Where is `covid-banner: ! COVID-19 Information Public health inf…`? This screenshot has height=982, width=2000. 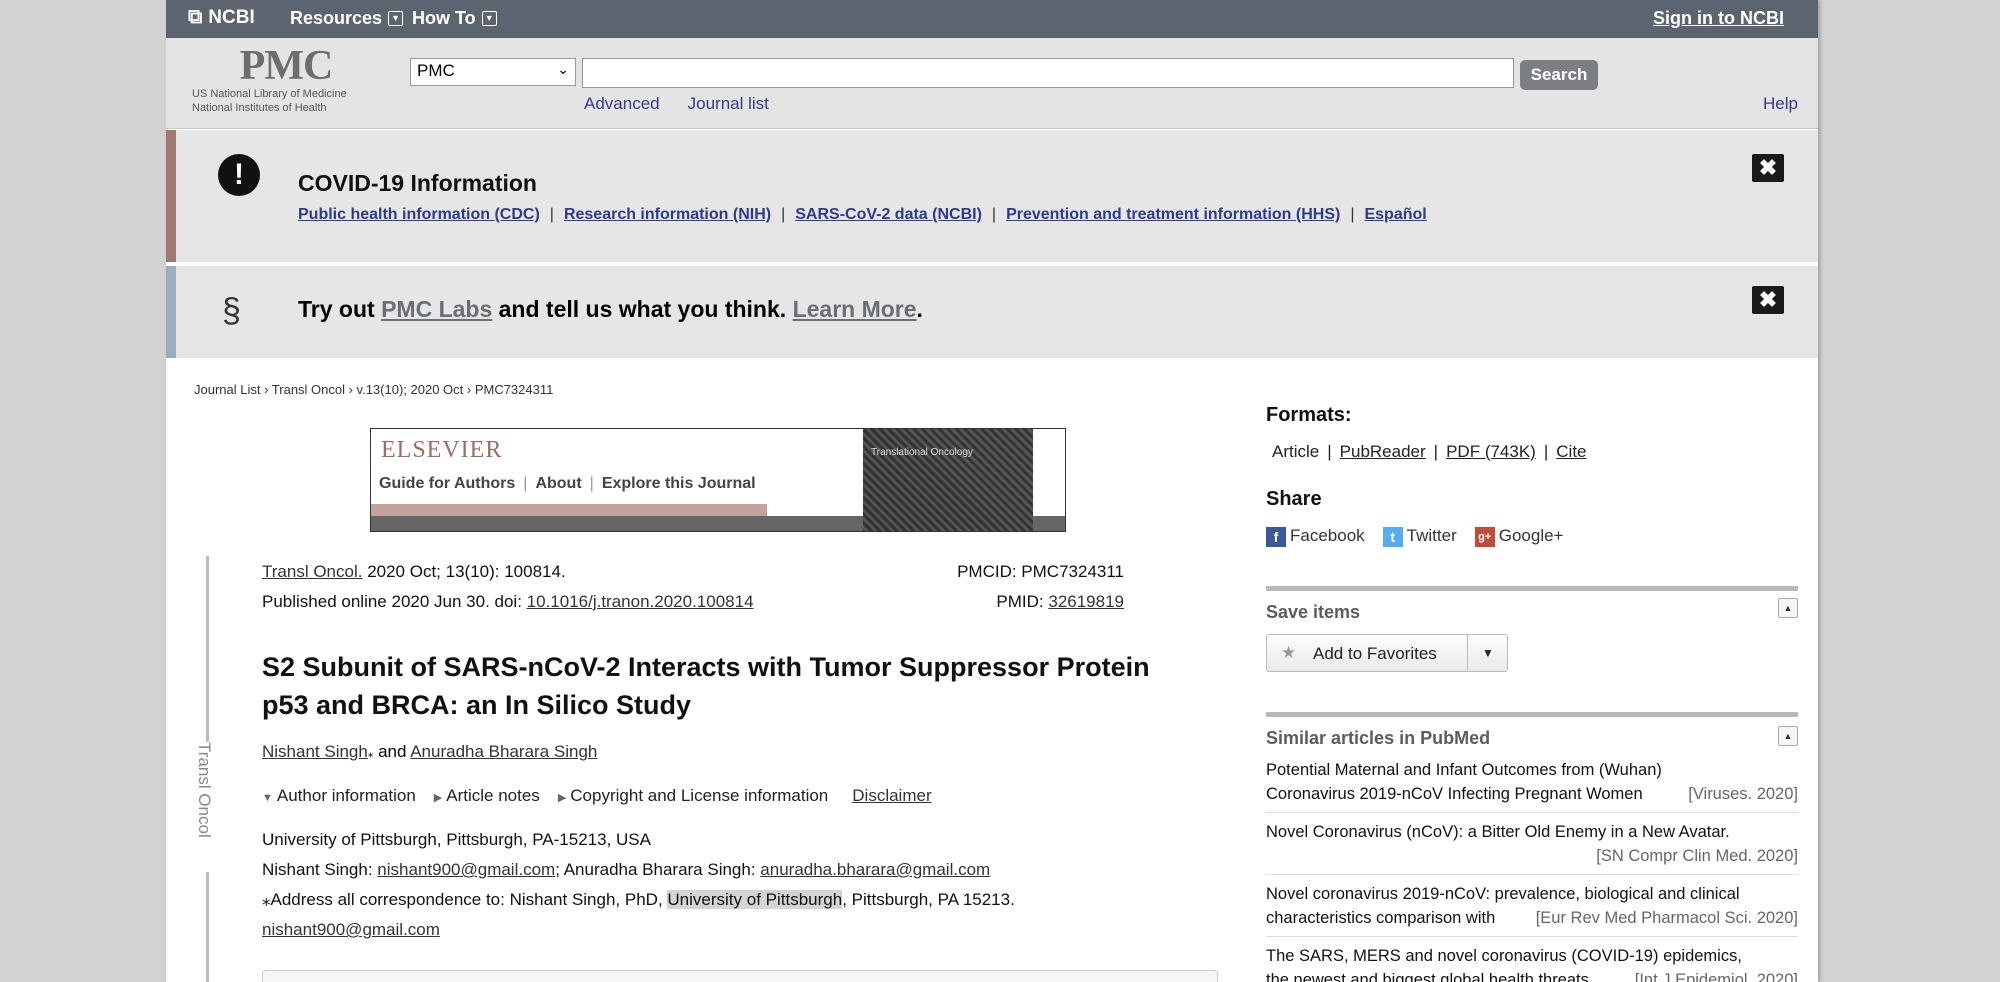
covid-banner: ! COVID-19 Information Public health inf… is located at coordinates (992, 196).